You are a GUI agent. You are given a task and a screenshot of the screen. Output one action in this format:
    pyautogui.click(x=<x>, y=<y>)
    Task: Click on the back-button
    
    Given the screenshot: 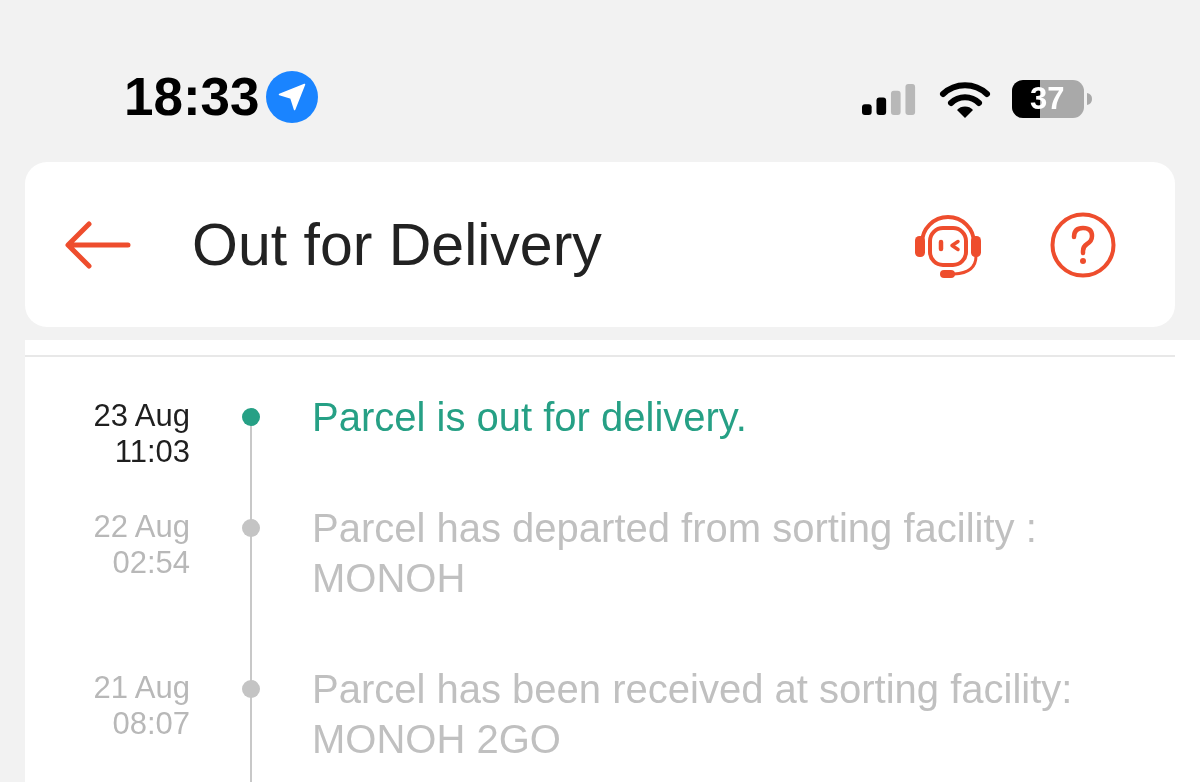 What is the action you would take?
    pyautogui.click(x=98, y=244)
    